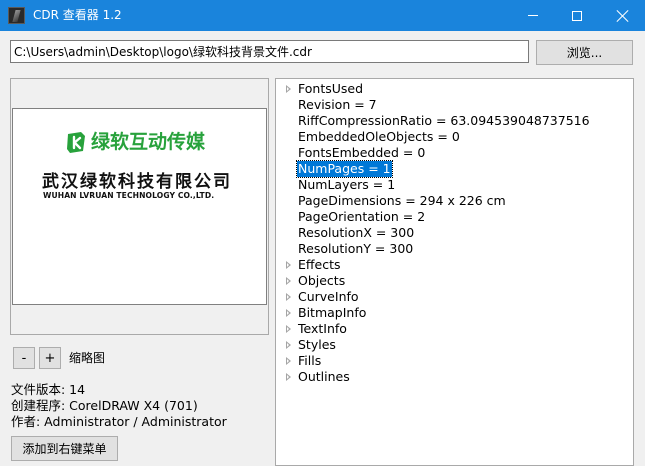 The width and height of the screenshot is (645, 466). Describe the element at coordinates (322, 280) in the screenshot. I see `tree-item-label: Objects` at that location.